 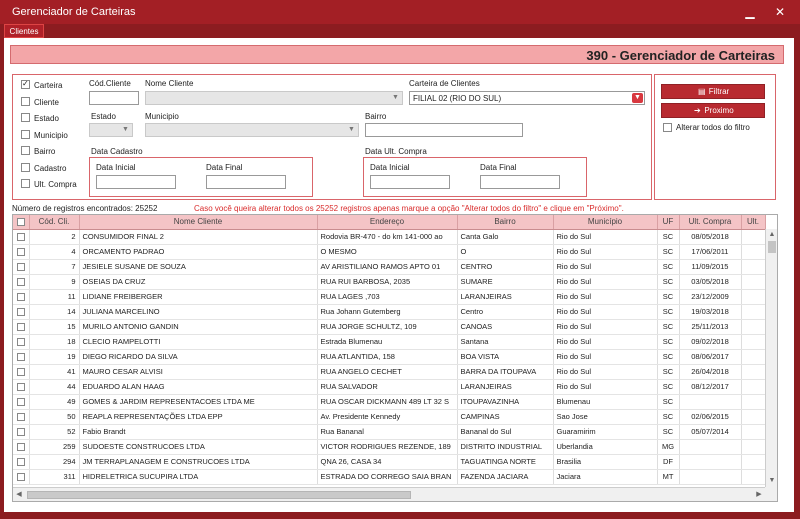 I want to click on vertical-scrollbar: ▲ ▼, so click(x=771, y=358).